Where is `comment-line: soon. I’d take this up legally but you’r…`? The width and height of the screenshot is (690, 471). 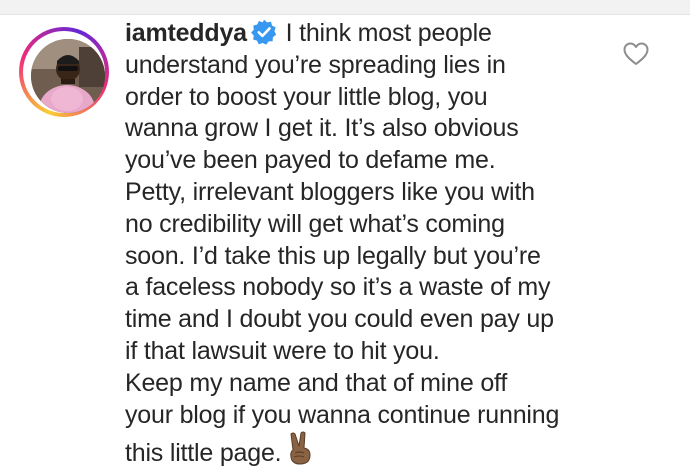 comment-line: soon. I’d take this up legally but you’r… is located at coordinates (333, 255).